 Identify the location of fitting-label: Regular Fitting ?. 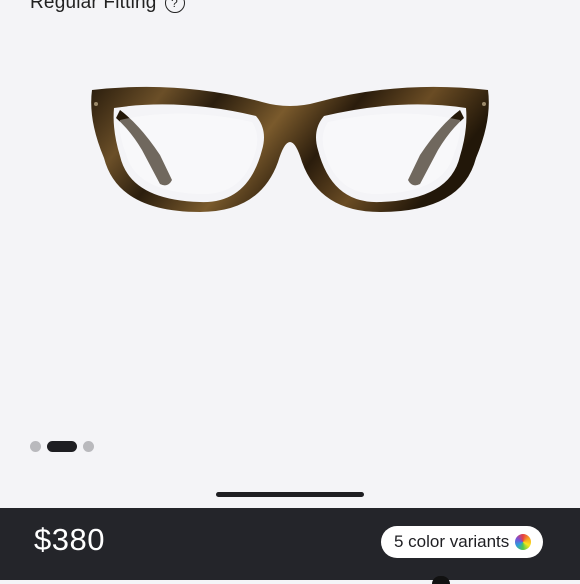
(107, 7).